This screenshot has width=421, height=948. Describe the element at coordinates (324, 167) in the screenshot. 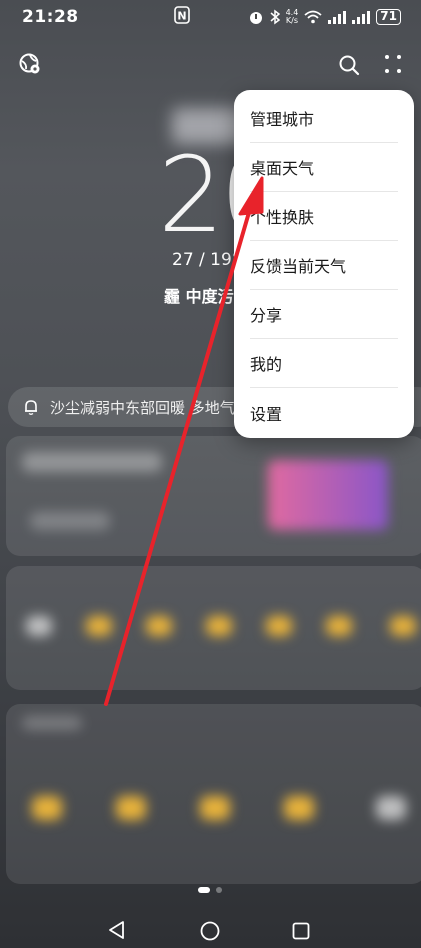

I see `menu-item-desktop-weather: 桌面天气` at that location.